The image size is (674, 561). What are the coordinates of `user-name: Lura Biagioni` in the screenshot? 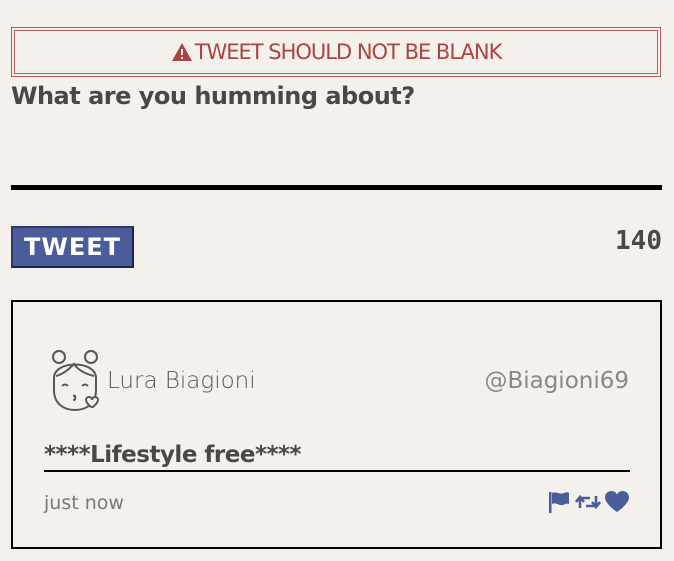 It's located at (181, 381).